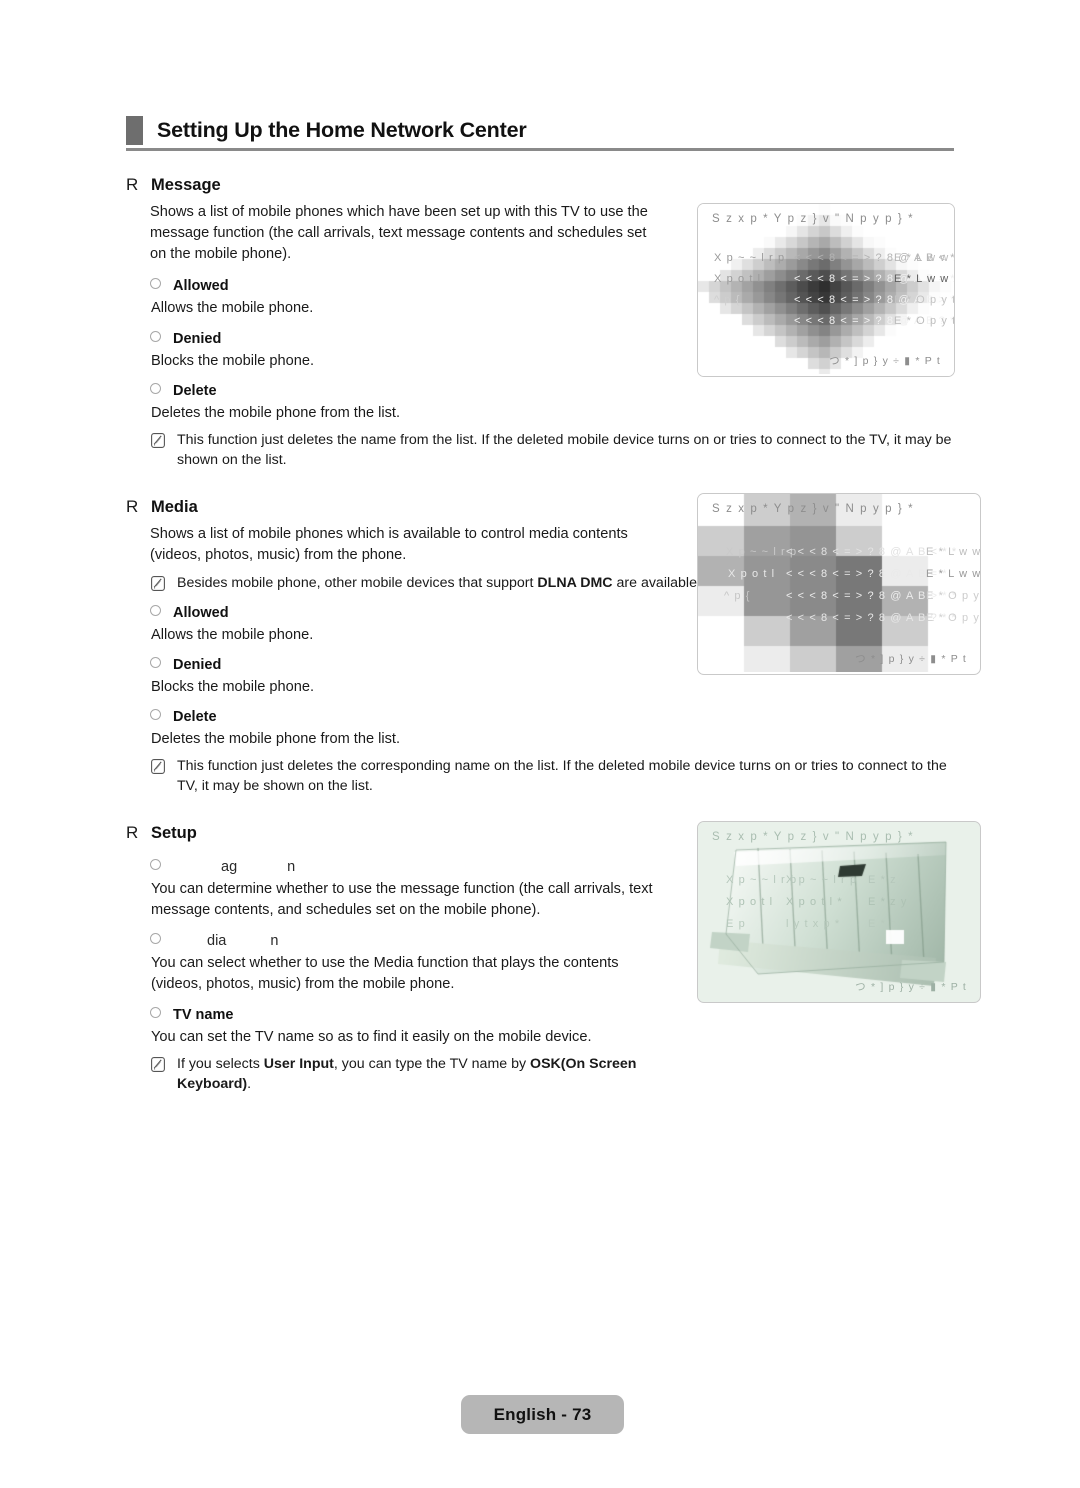 This screenshot has width=1080, height=1488. What do you see at coordinates (540, 130) in the screenshot?
I see `page-header-row: Setting Up the Home Network Center` at bounding box center [540, 130].